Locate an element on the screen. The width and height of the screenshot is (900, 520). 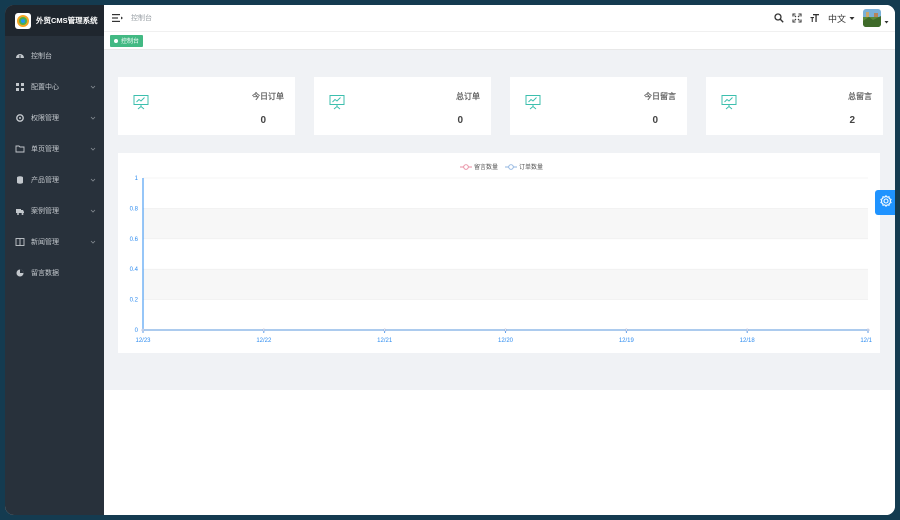
stat-label: 今日留言 is located at coordinates (660, 96).